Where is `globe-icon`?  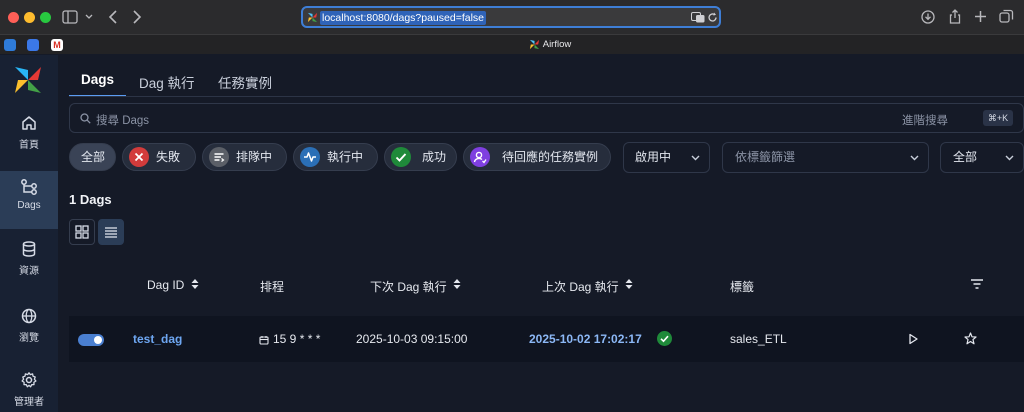
globe-icon is located at coordinates (29, 316).